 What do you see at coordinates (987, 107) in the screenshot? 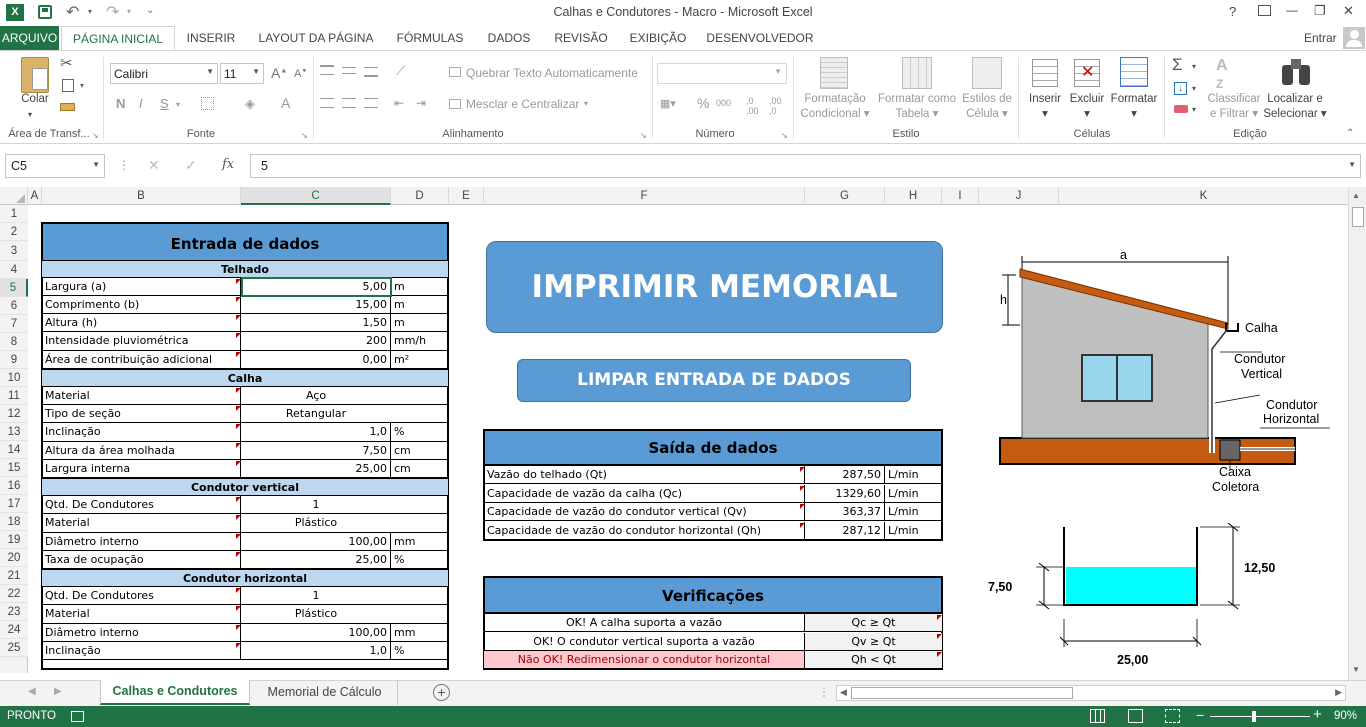
I see `cell-styles-button: Estilos de Célula ▾` at bounding box center [987, 107].